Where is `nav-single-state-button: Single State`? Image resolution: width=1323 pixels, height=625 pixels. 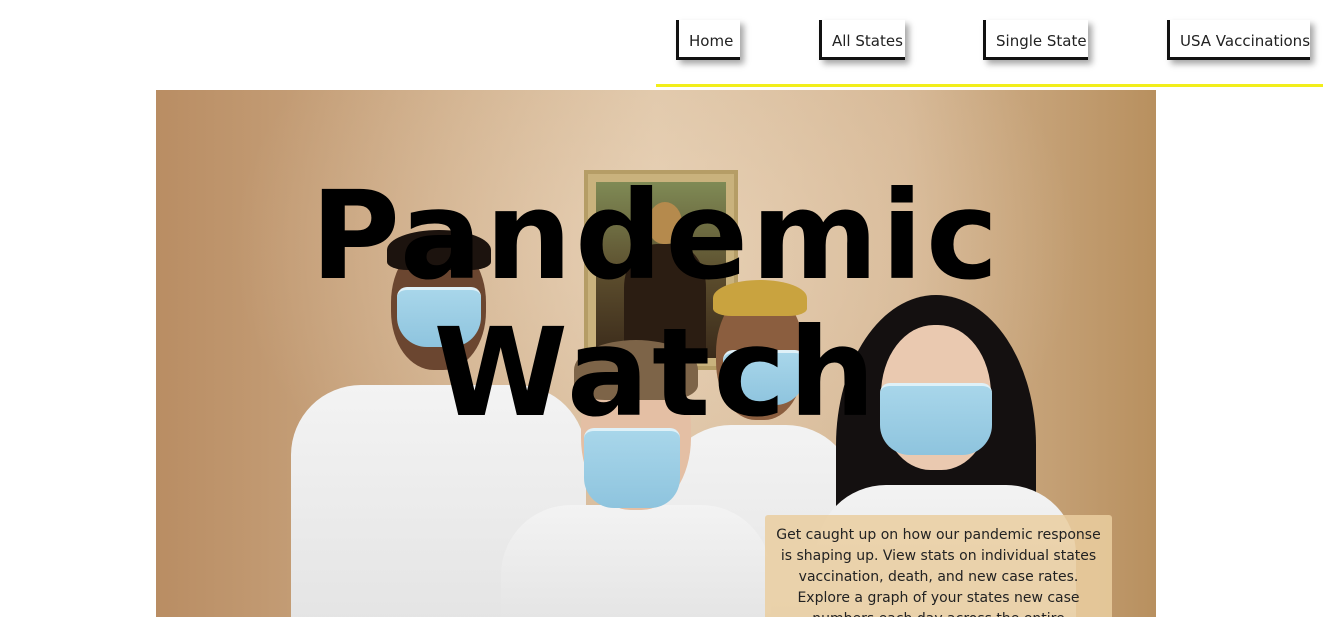 nav-single-state-button: Single State is located at coordinates (1035, 40).